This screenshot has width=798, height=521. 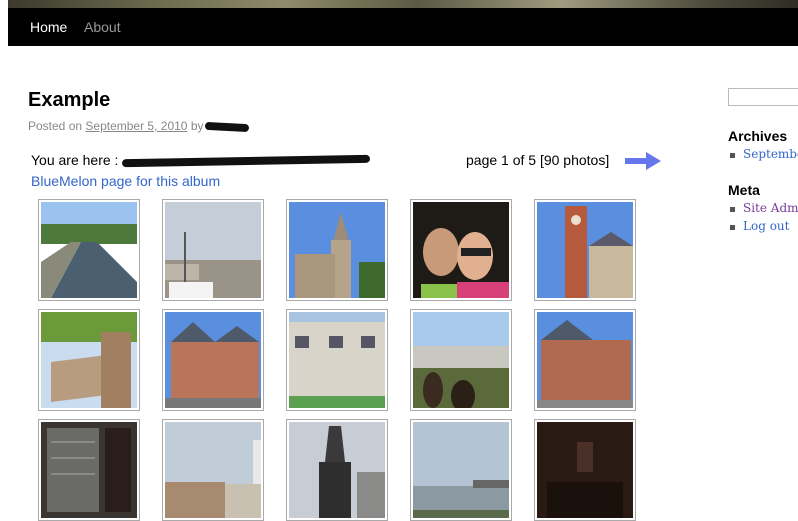 What do you see at coordinates (770, 154) in the screenshot?
I see `archive-link-september: September` at bounding box center [770, 154].